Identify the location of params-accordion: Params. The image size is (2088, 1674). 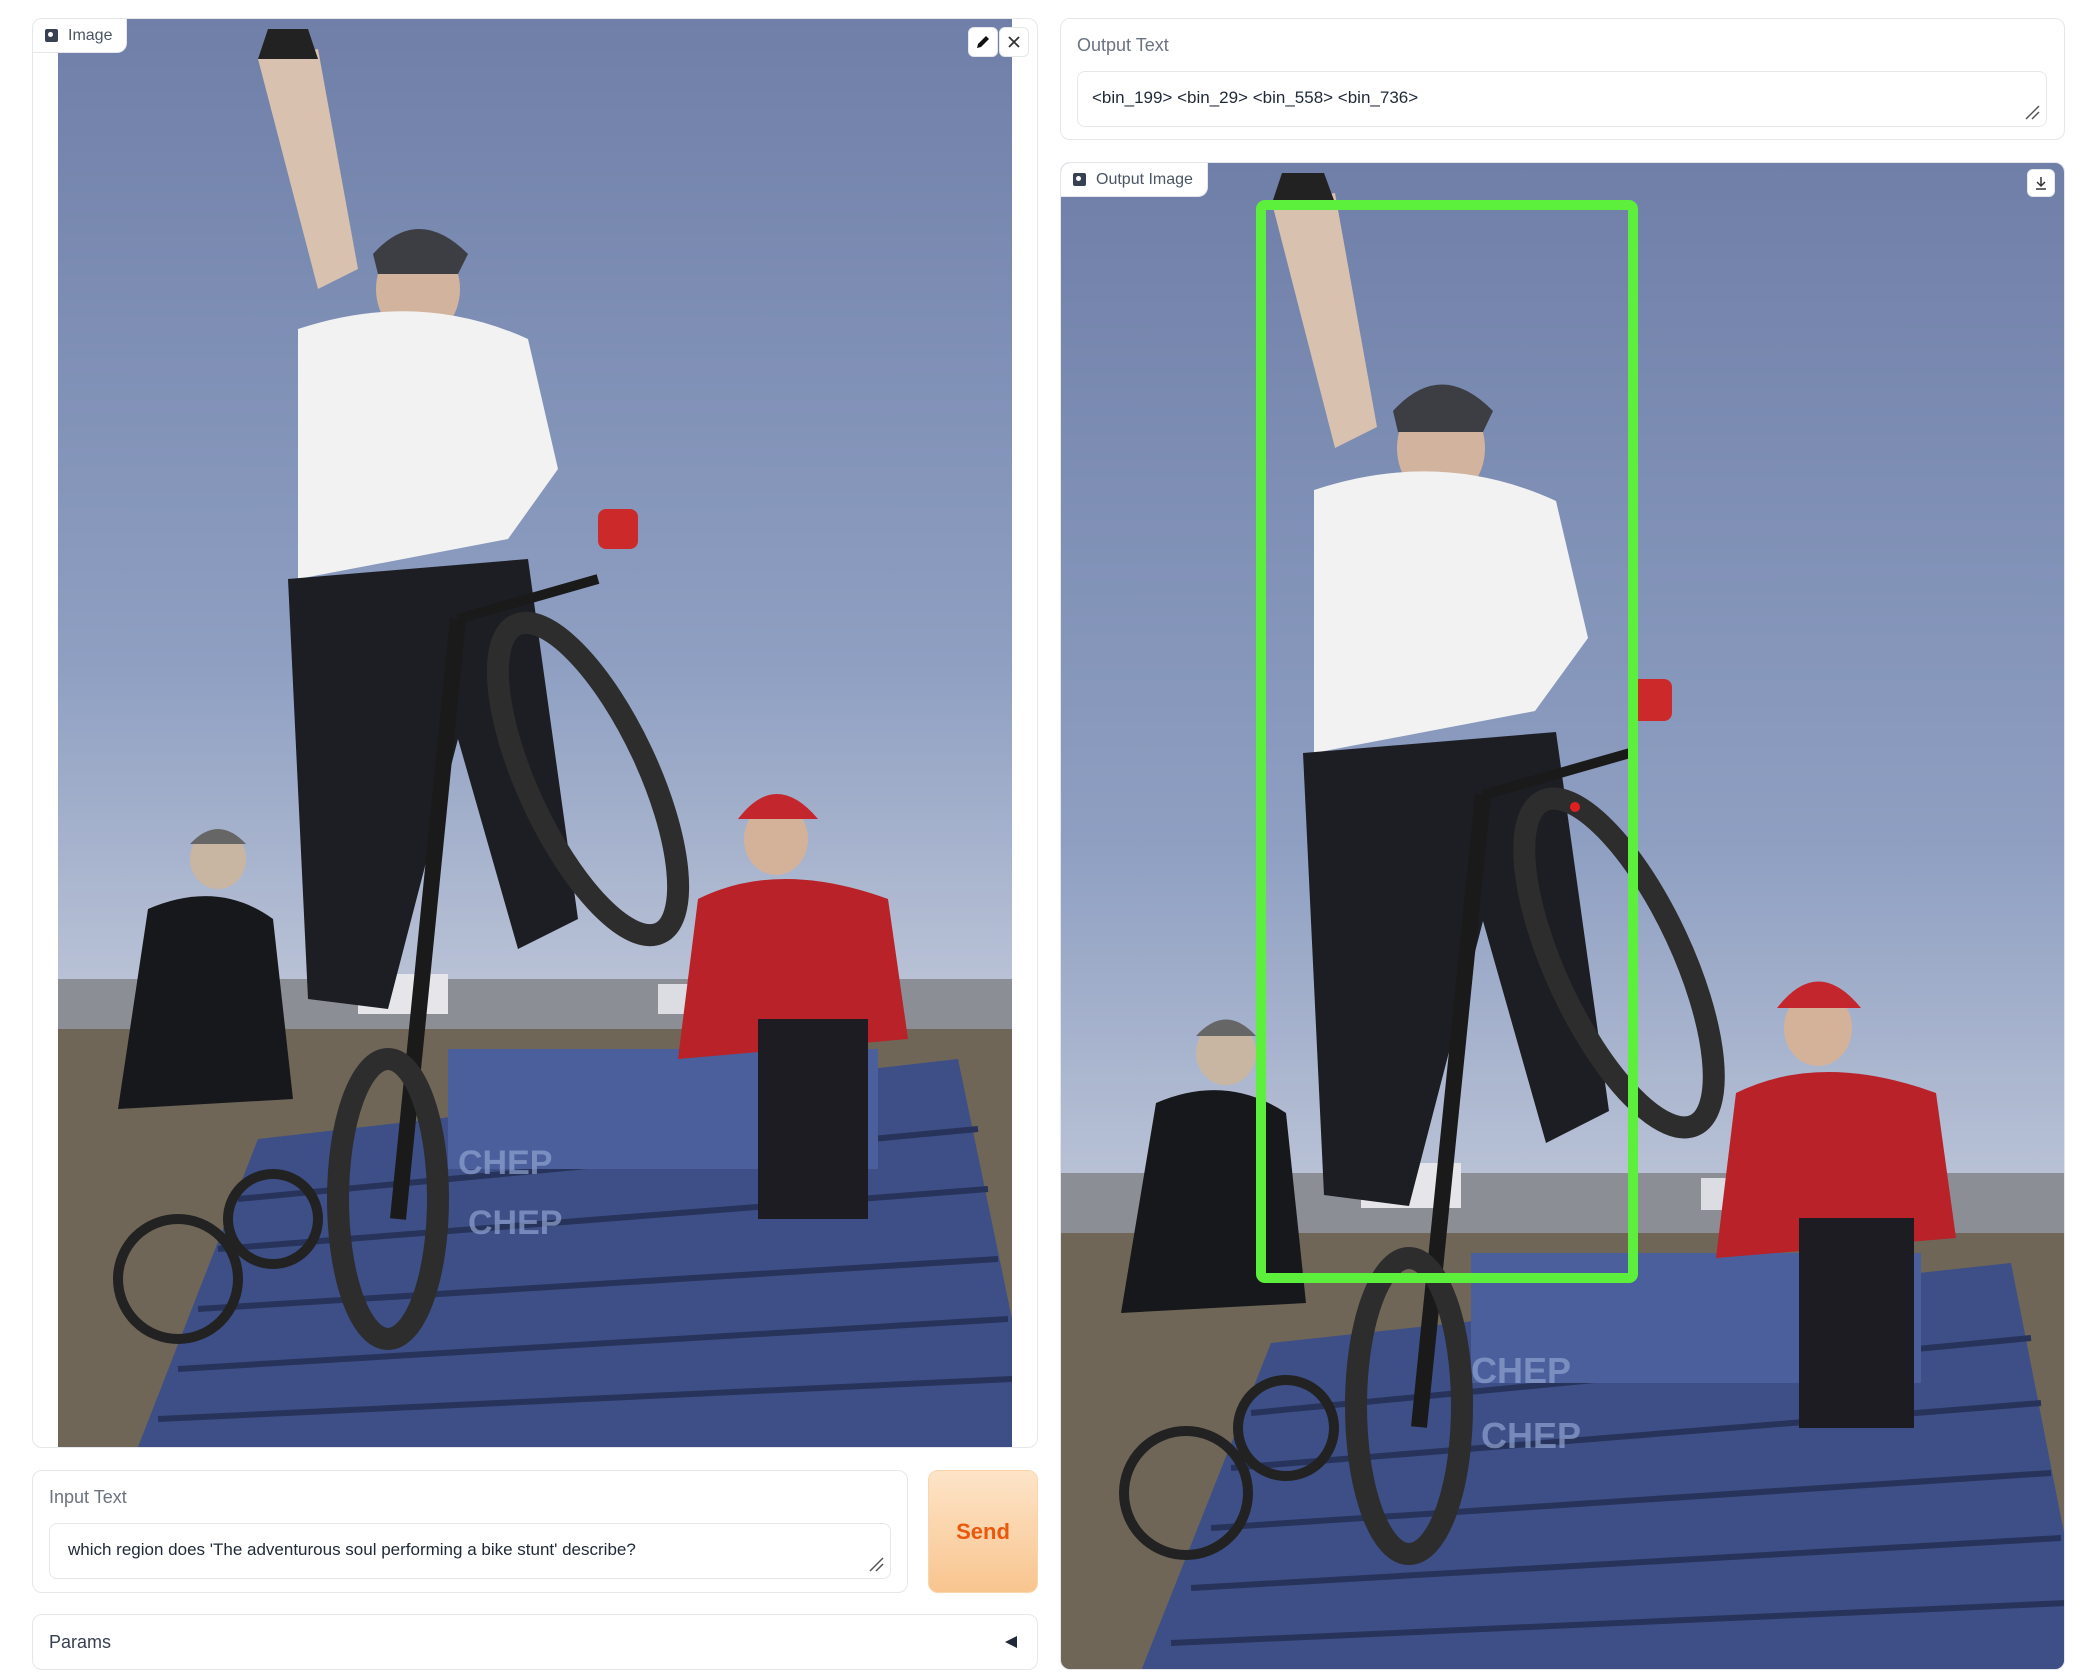
(535, 1642).